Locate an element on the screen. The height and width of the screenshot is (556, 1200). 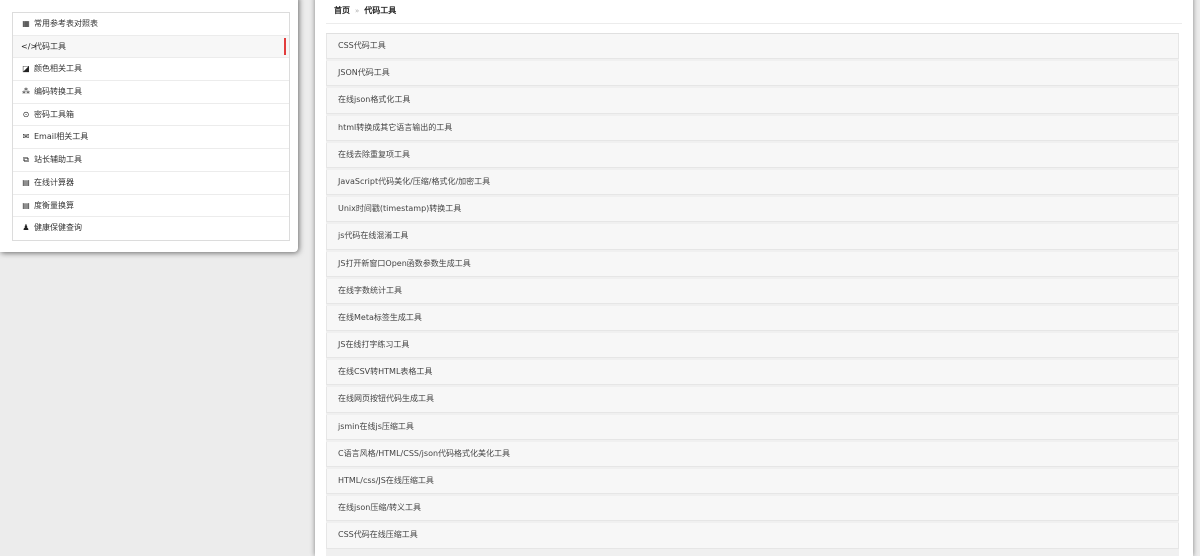
sidebar-item: ♟ 健康保健查询 is located at coordinates (151, 228).